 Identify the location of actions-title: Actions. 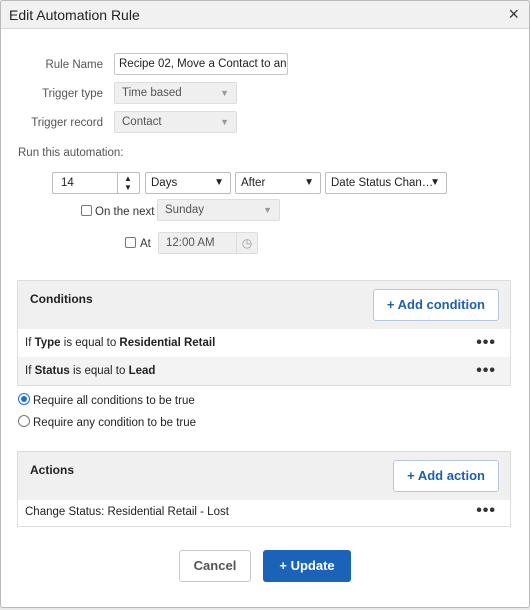
(52, 470).